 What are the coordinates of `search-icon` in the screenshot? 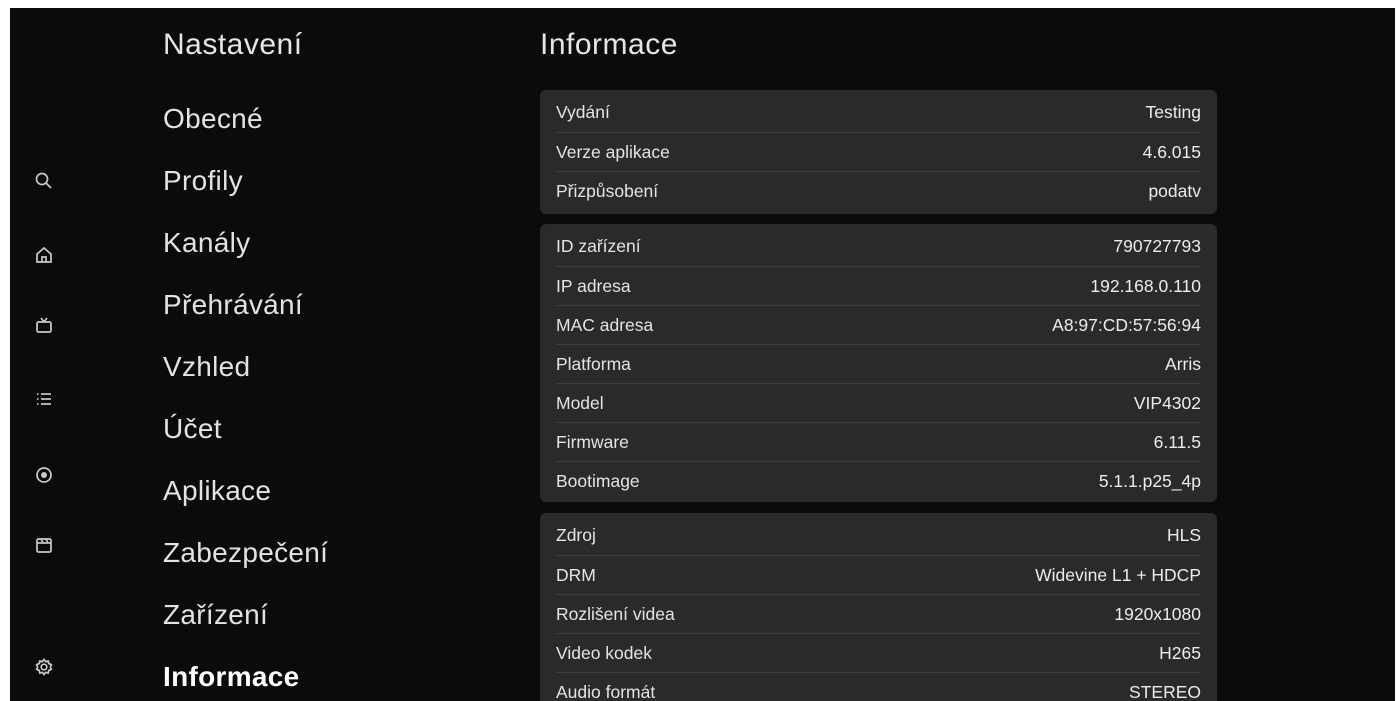 It's located at (44, 181).